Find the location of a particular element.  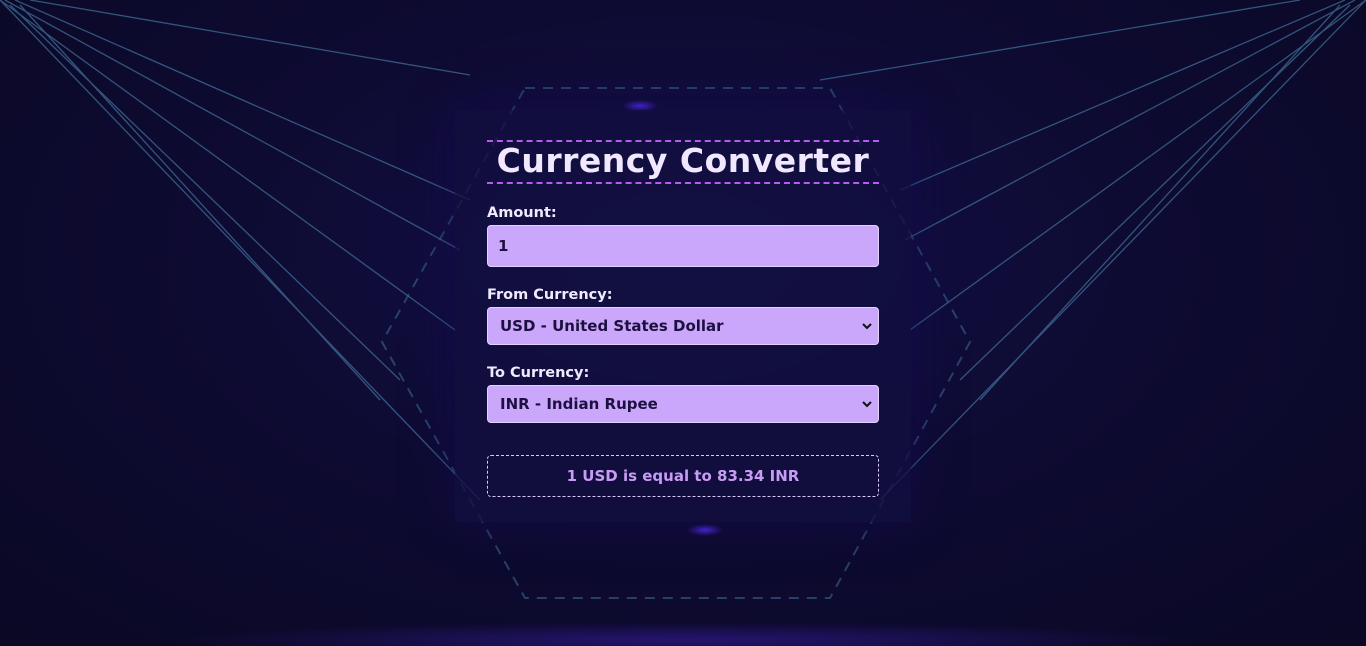

from-currency-value: USD - United States Dollar is located at coordinates (612, 326).